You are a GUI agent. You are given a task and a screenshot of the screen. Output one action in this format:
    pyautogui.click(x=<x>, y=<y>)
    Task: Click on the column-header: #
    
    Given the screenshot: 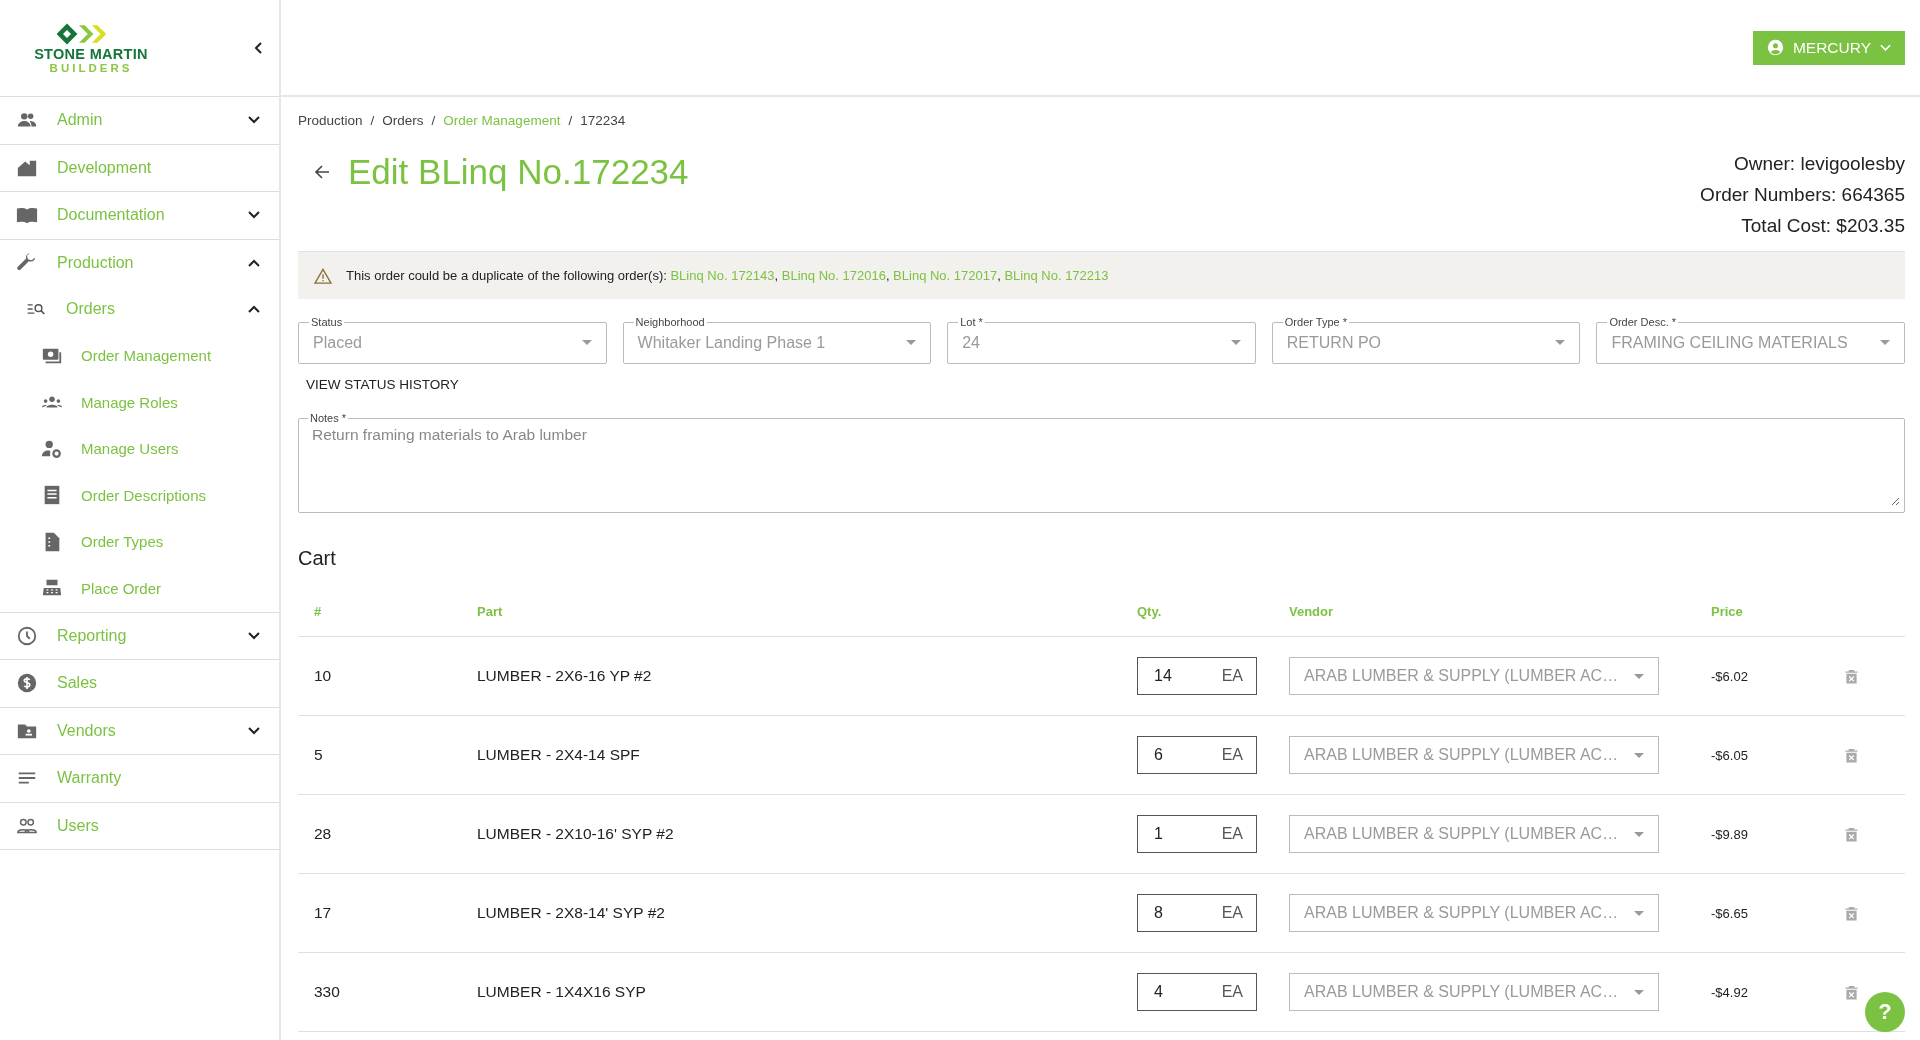 What is the action you would take?
    pyautogui.click(x=318, y=611)
    